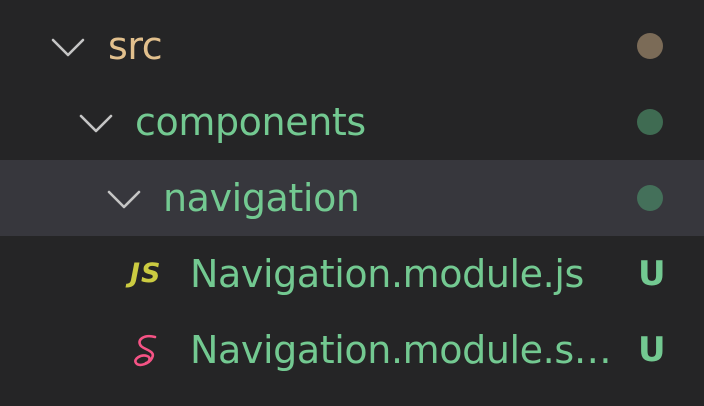 This screenshot has height=406, width=704. What do you see at coordinates (250, 122) in the screenshot?
I see `folder-label: components` at bounding box center [250, 122].